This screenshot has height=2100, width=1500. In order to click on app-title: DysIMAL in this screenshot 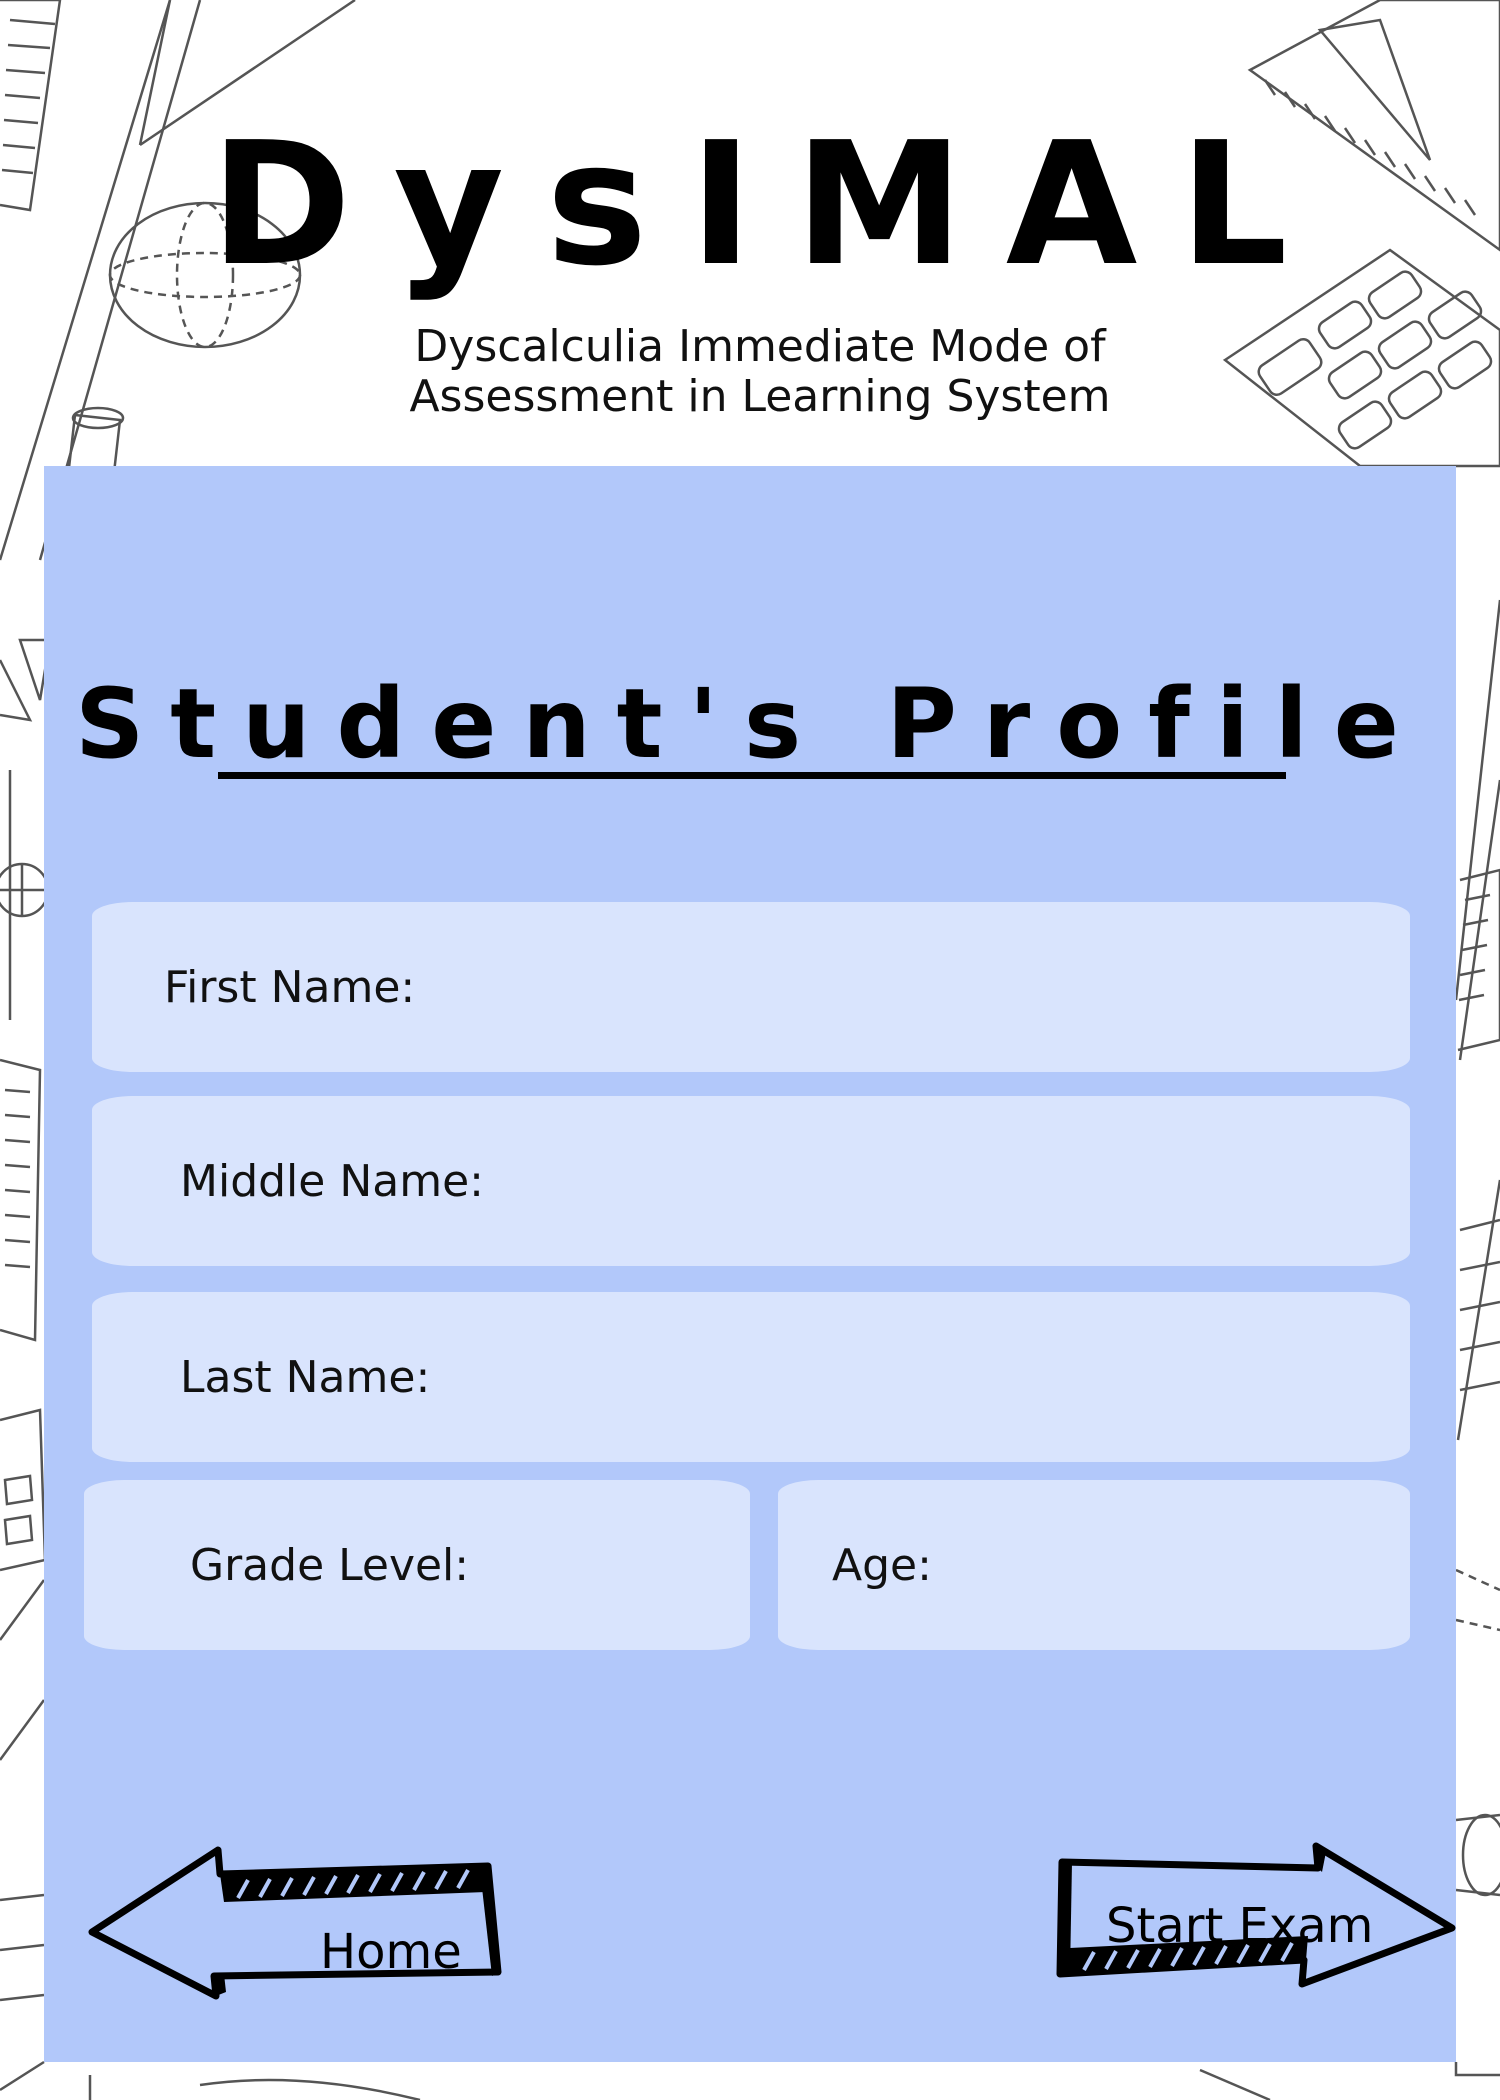, I will do `click(770, 205)`.